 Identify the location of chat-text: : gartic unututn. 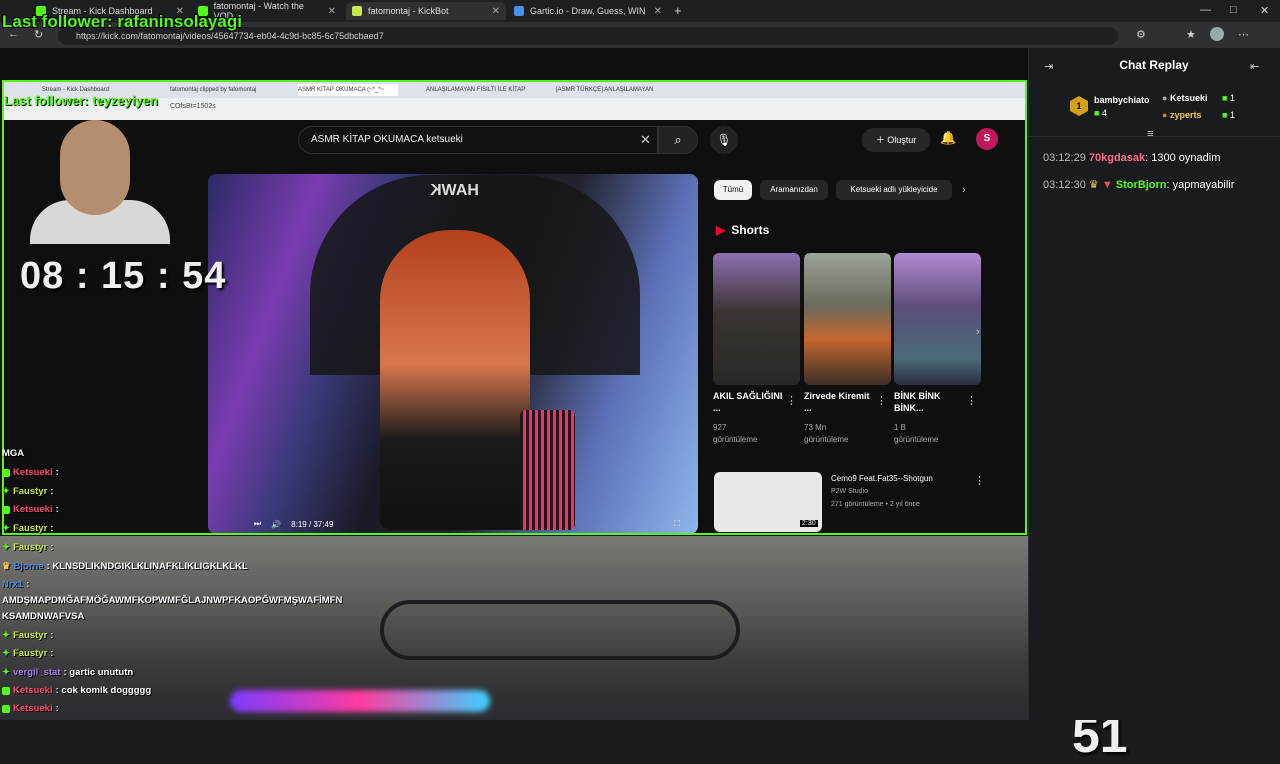
(98, 672).